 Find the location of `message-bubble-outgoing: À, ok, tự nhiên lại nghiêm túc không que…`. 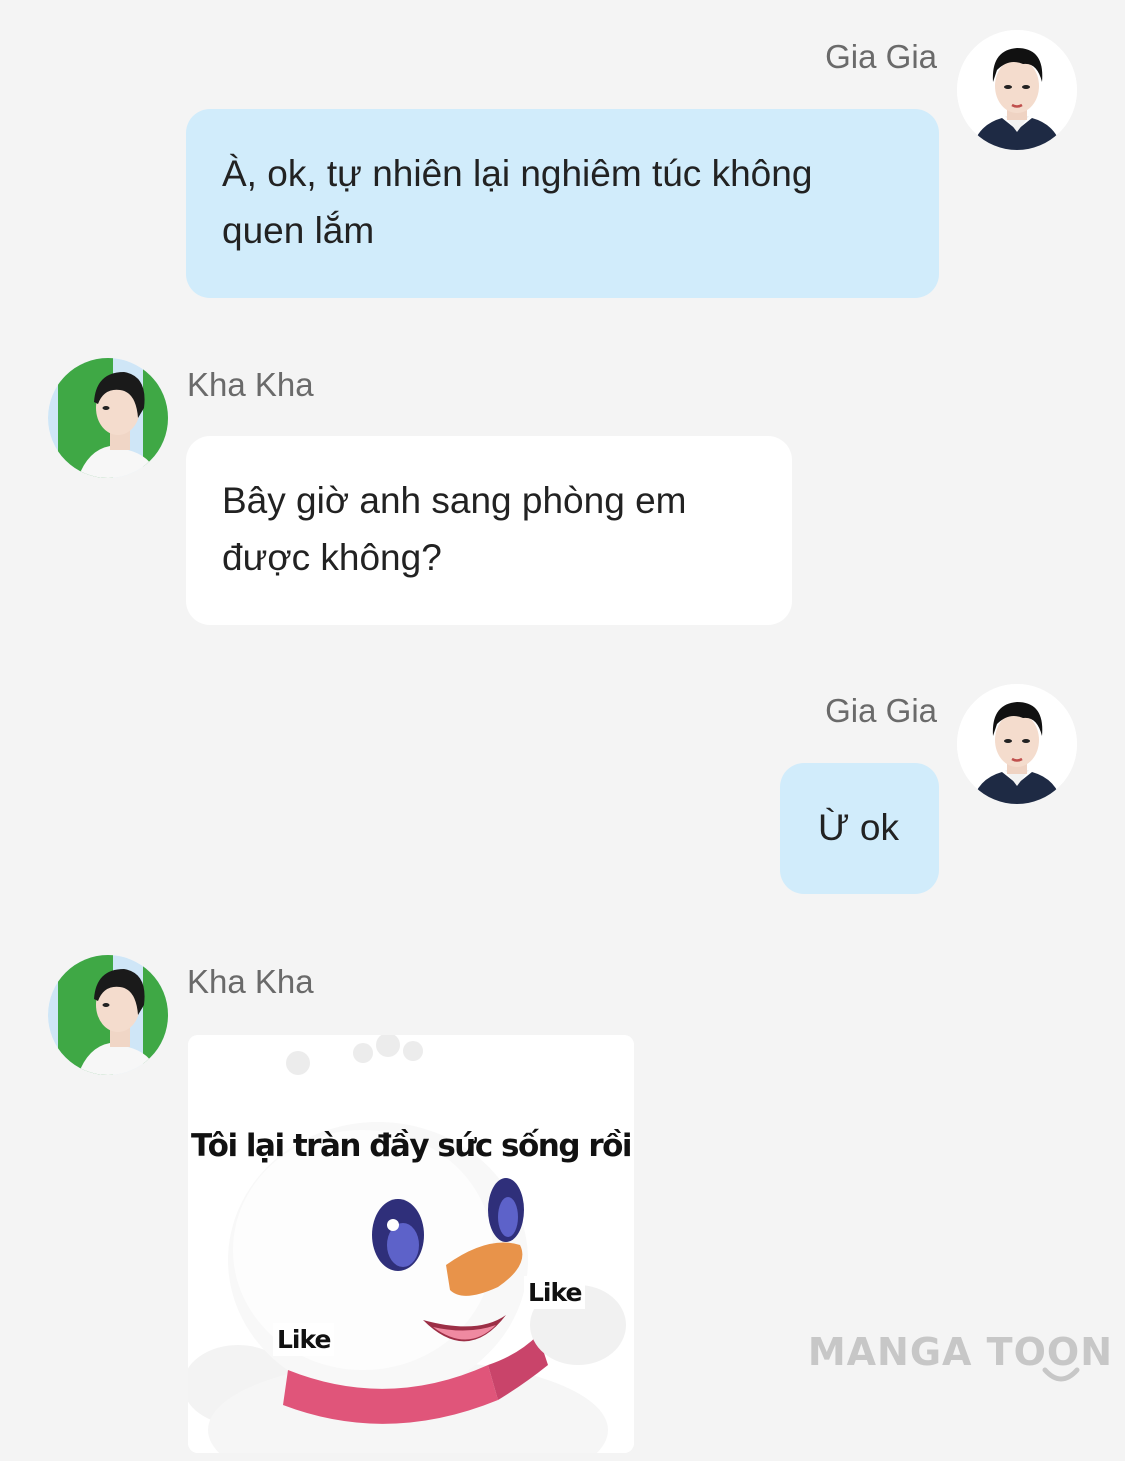

message-bubble-outgoing: À, ok, tự nhiên lại nghiêm túc không que… is located at coordinates (562, 203).